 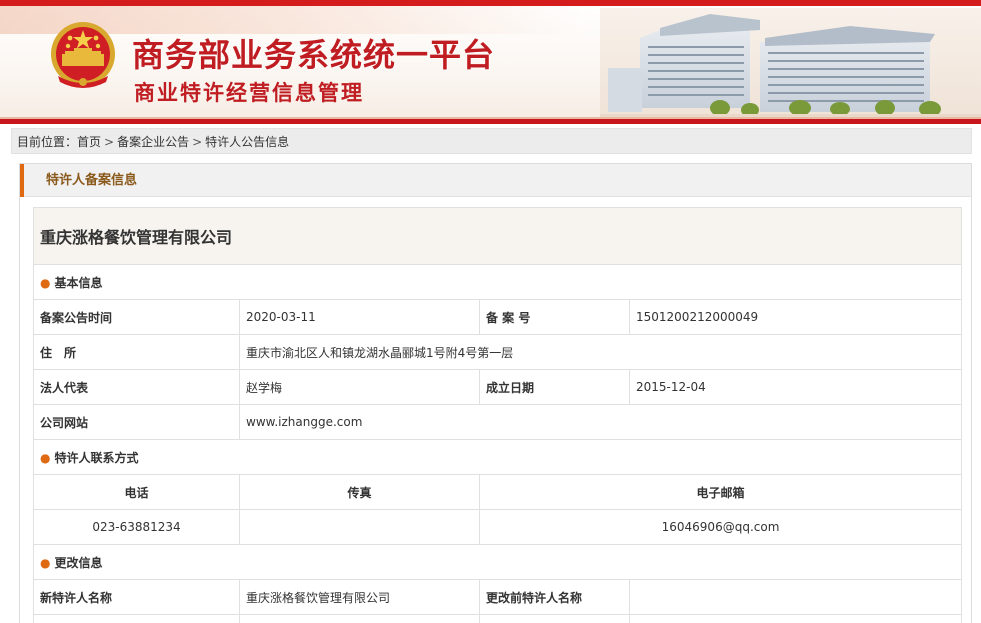 I want to click on breadcrumb: 目前位置：首页 > 备案企业公告 > 特许人公告信息, so click(x=491, y=141).